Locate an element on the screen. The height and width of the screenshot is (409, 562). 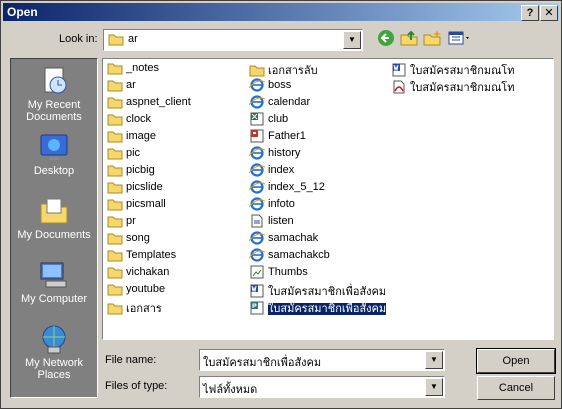
views-icon is located at coordinates (458, 38).